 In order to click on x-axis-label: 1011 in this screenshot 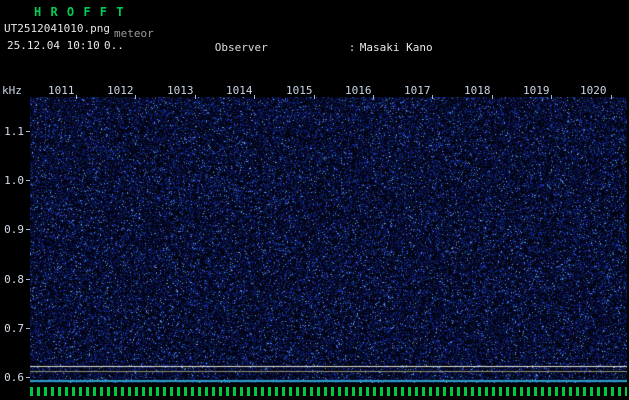, I will do `click(61, 90)`.